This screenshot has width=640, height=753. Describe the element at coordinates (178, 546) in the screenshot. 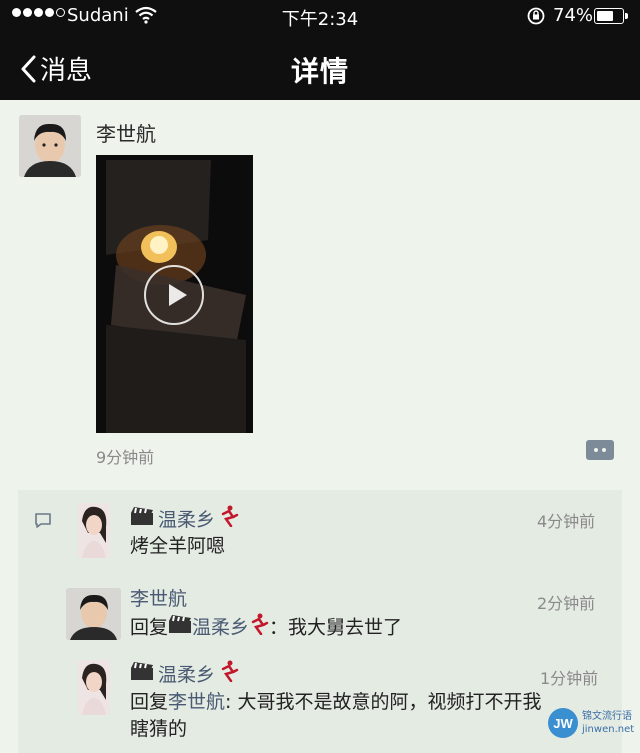

I see `comment-text: 烤全羊阿嗯` at that location.